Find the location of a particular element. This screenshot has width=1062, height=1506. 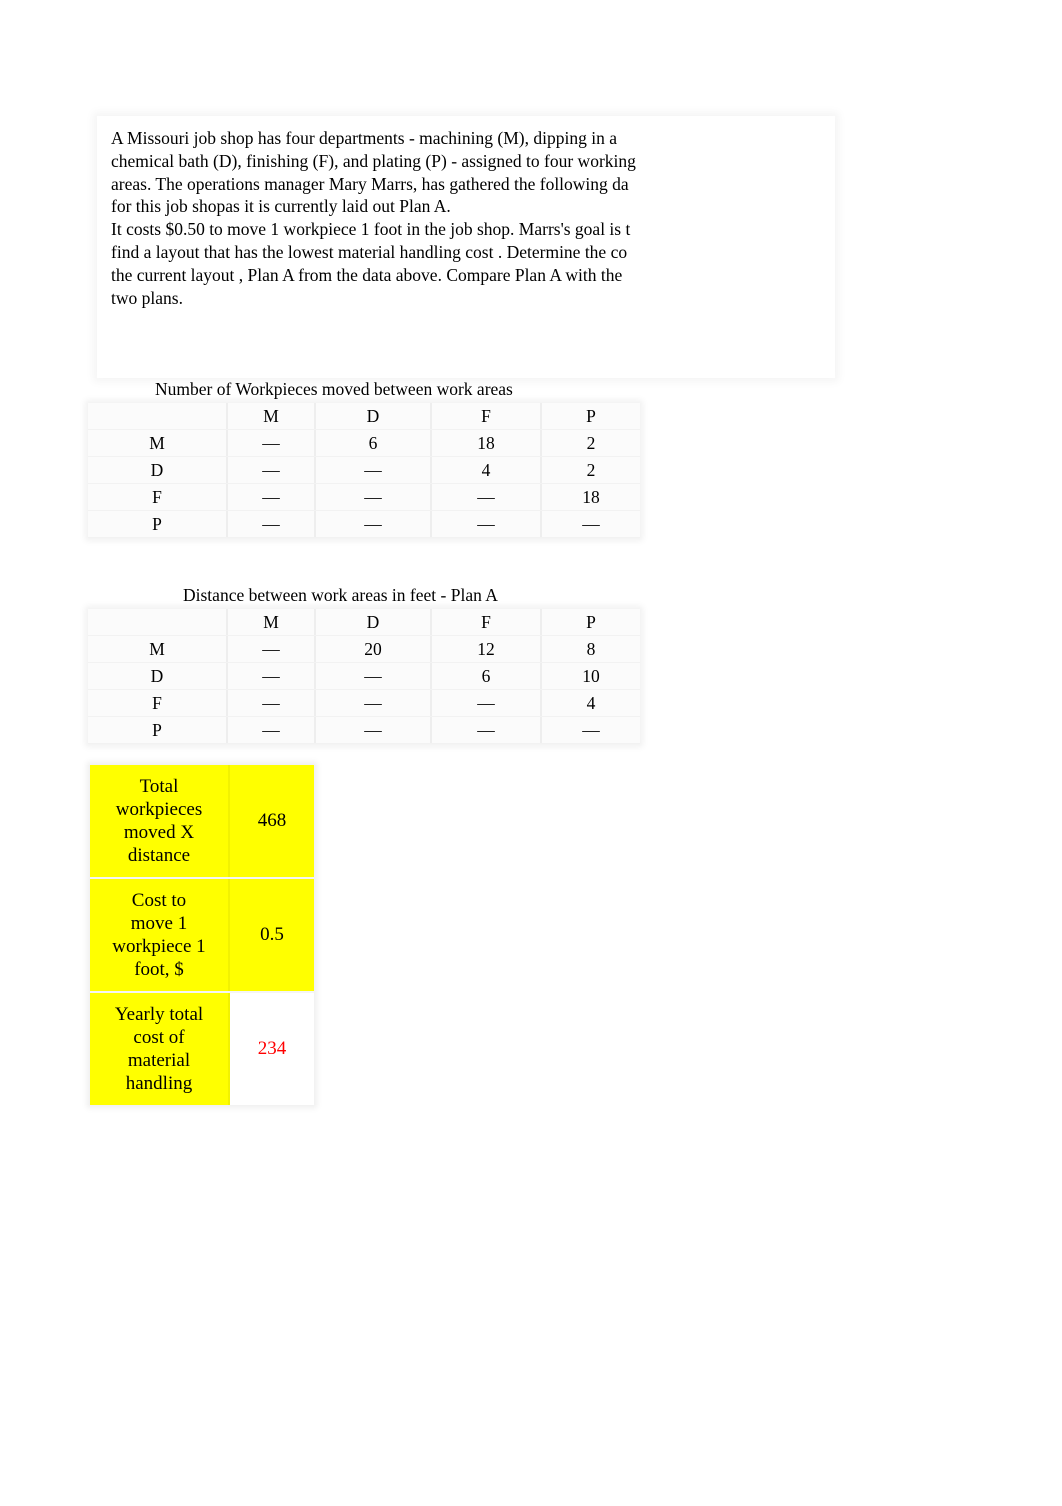

total-workpieces-distance-value: 468 is located at coordinates (272, 821).